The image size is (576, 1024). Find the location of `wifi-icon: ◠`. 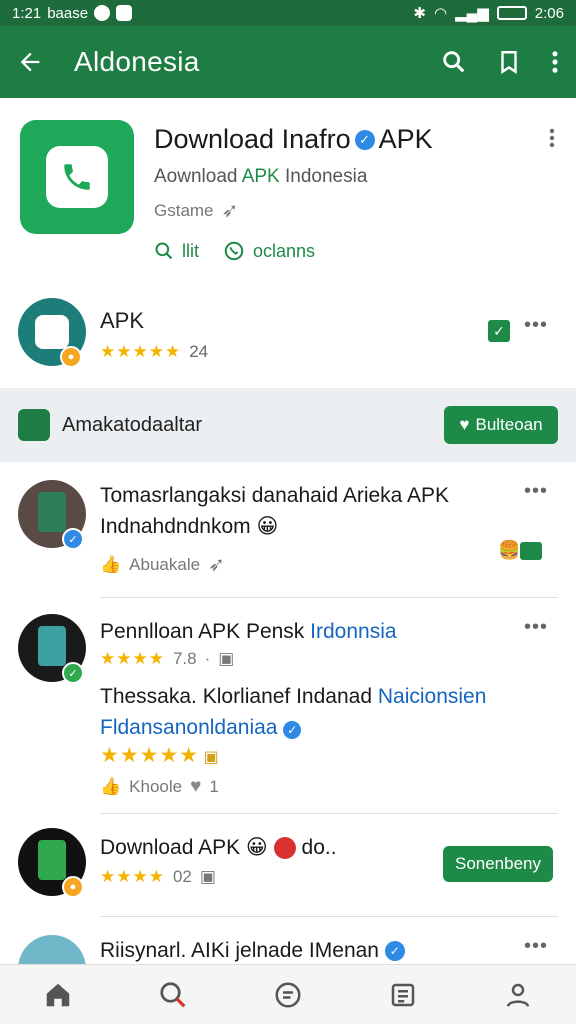

wifi-icon: ◠ is located at coordinates (441, 13).